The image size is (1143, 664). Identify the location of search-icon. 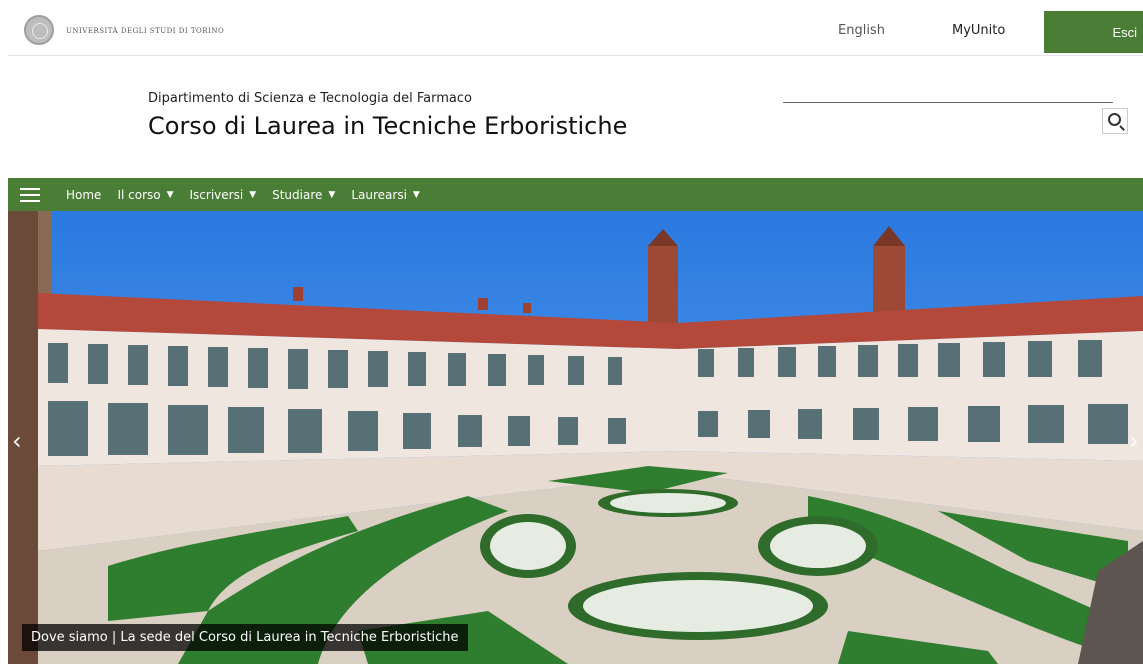
(1114, 119).